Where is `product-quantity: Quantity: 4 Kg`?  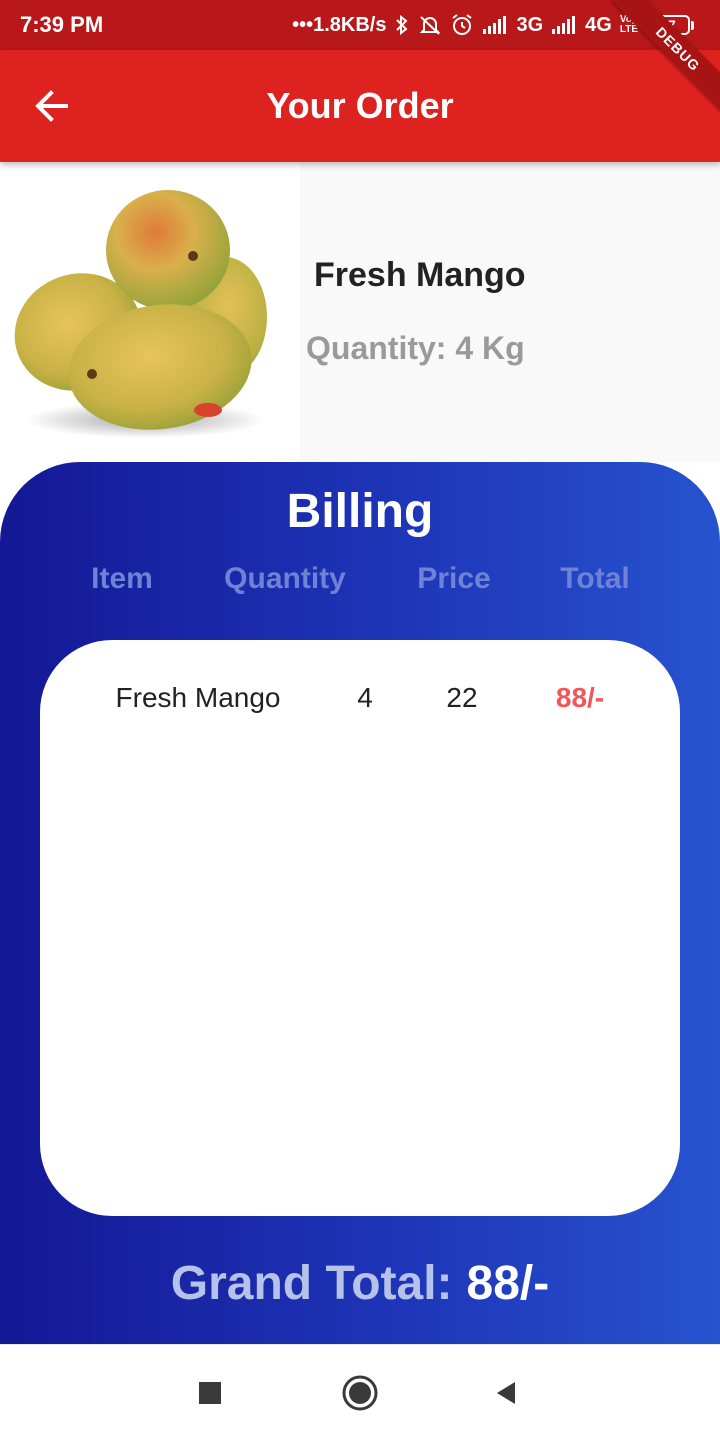 product-quantity: Quantity: 4 Kg is located at coordinates (415, 348).